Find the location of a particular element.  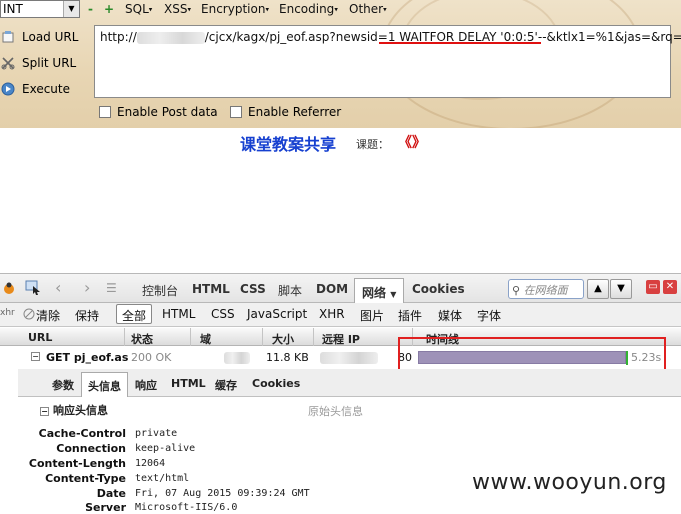

menu-encryption: Encryption▾ is located at coordinates (235, 9).